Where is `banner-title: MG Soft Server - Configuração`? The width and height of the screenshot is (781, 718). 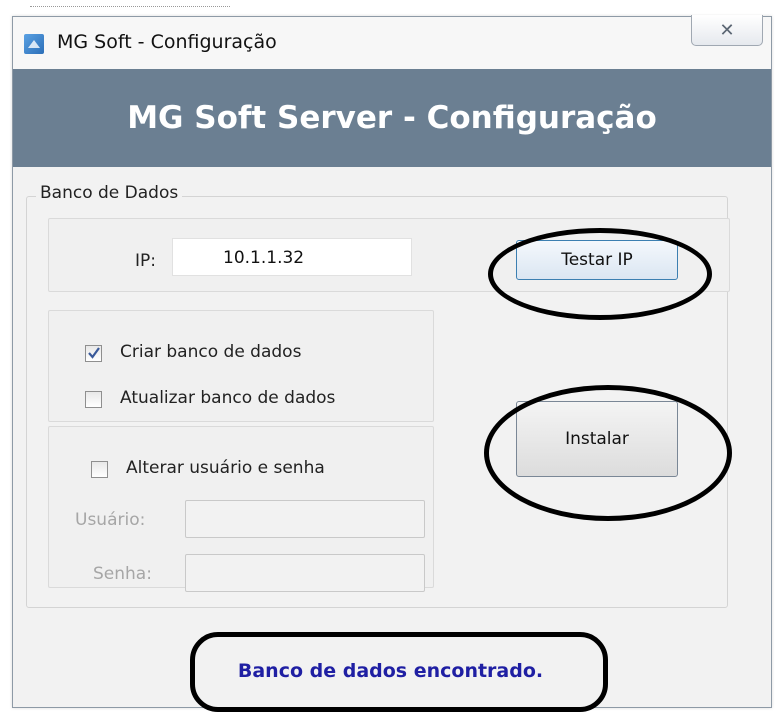
banner-title: MG Soft Server - Configuração is located at coordinates (392, 118).